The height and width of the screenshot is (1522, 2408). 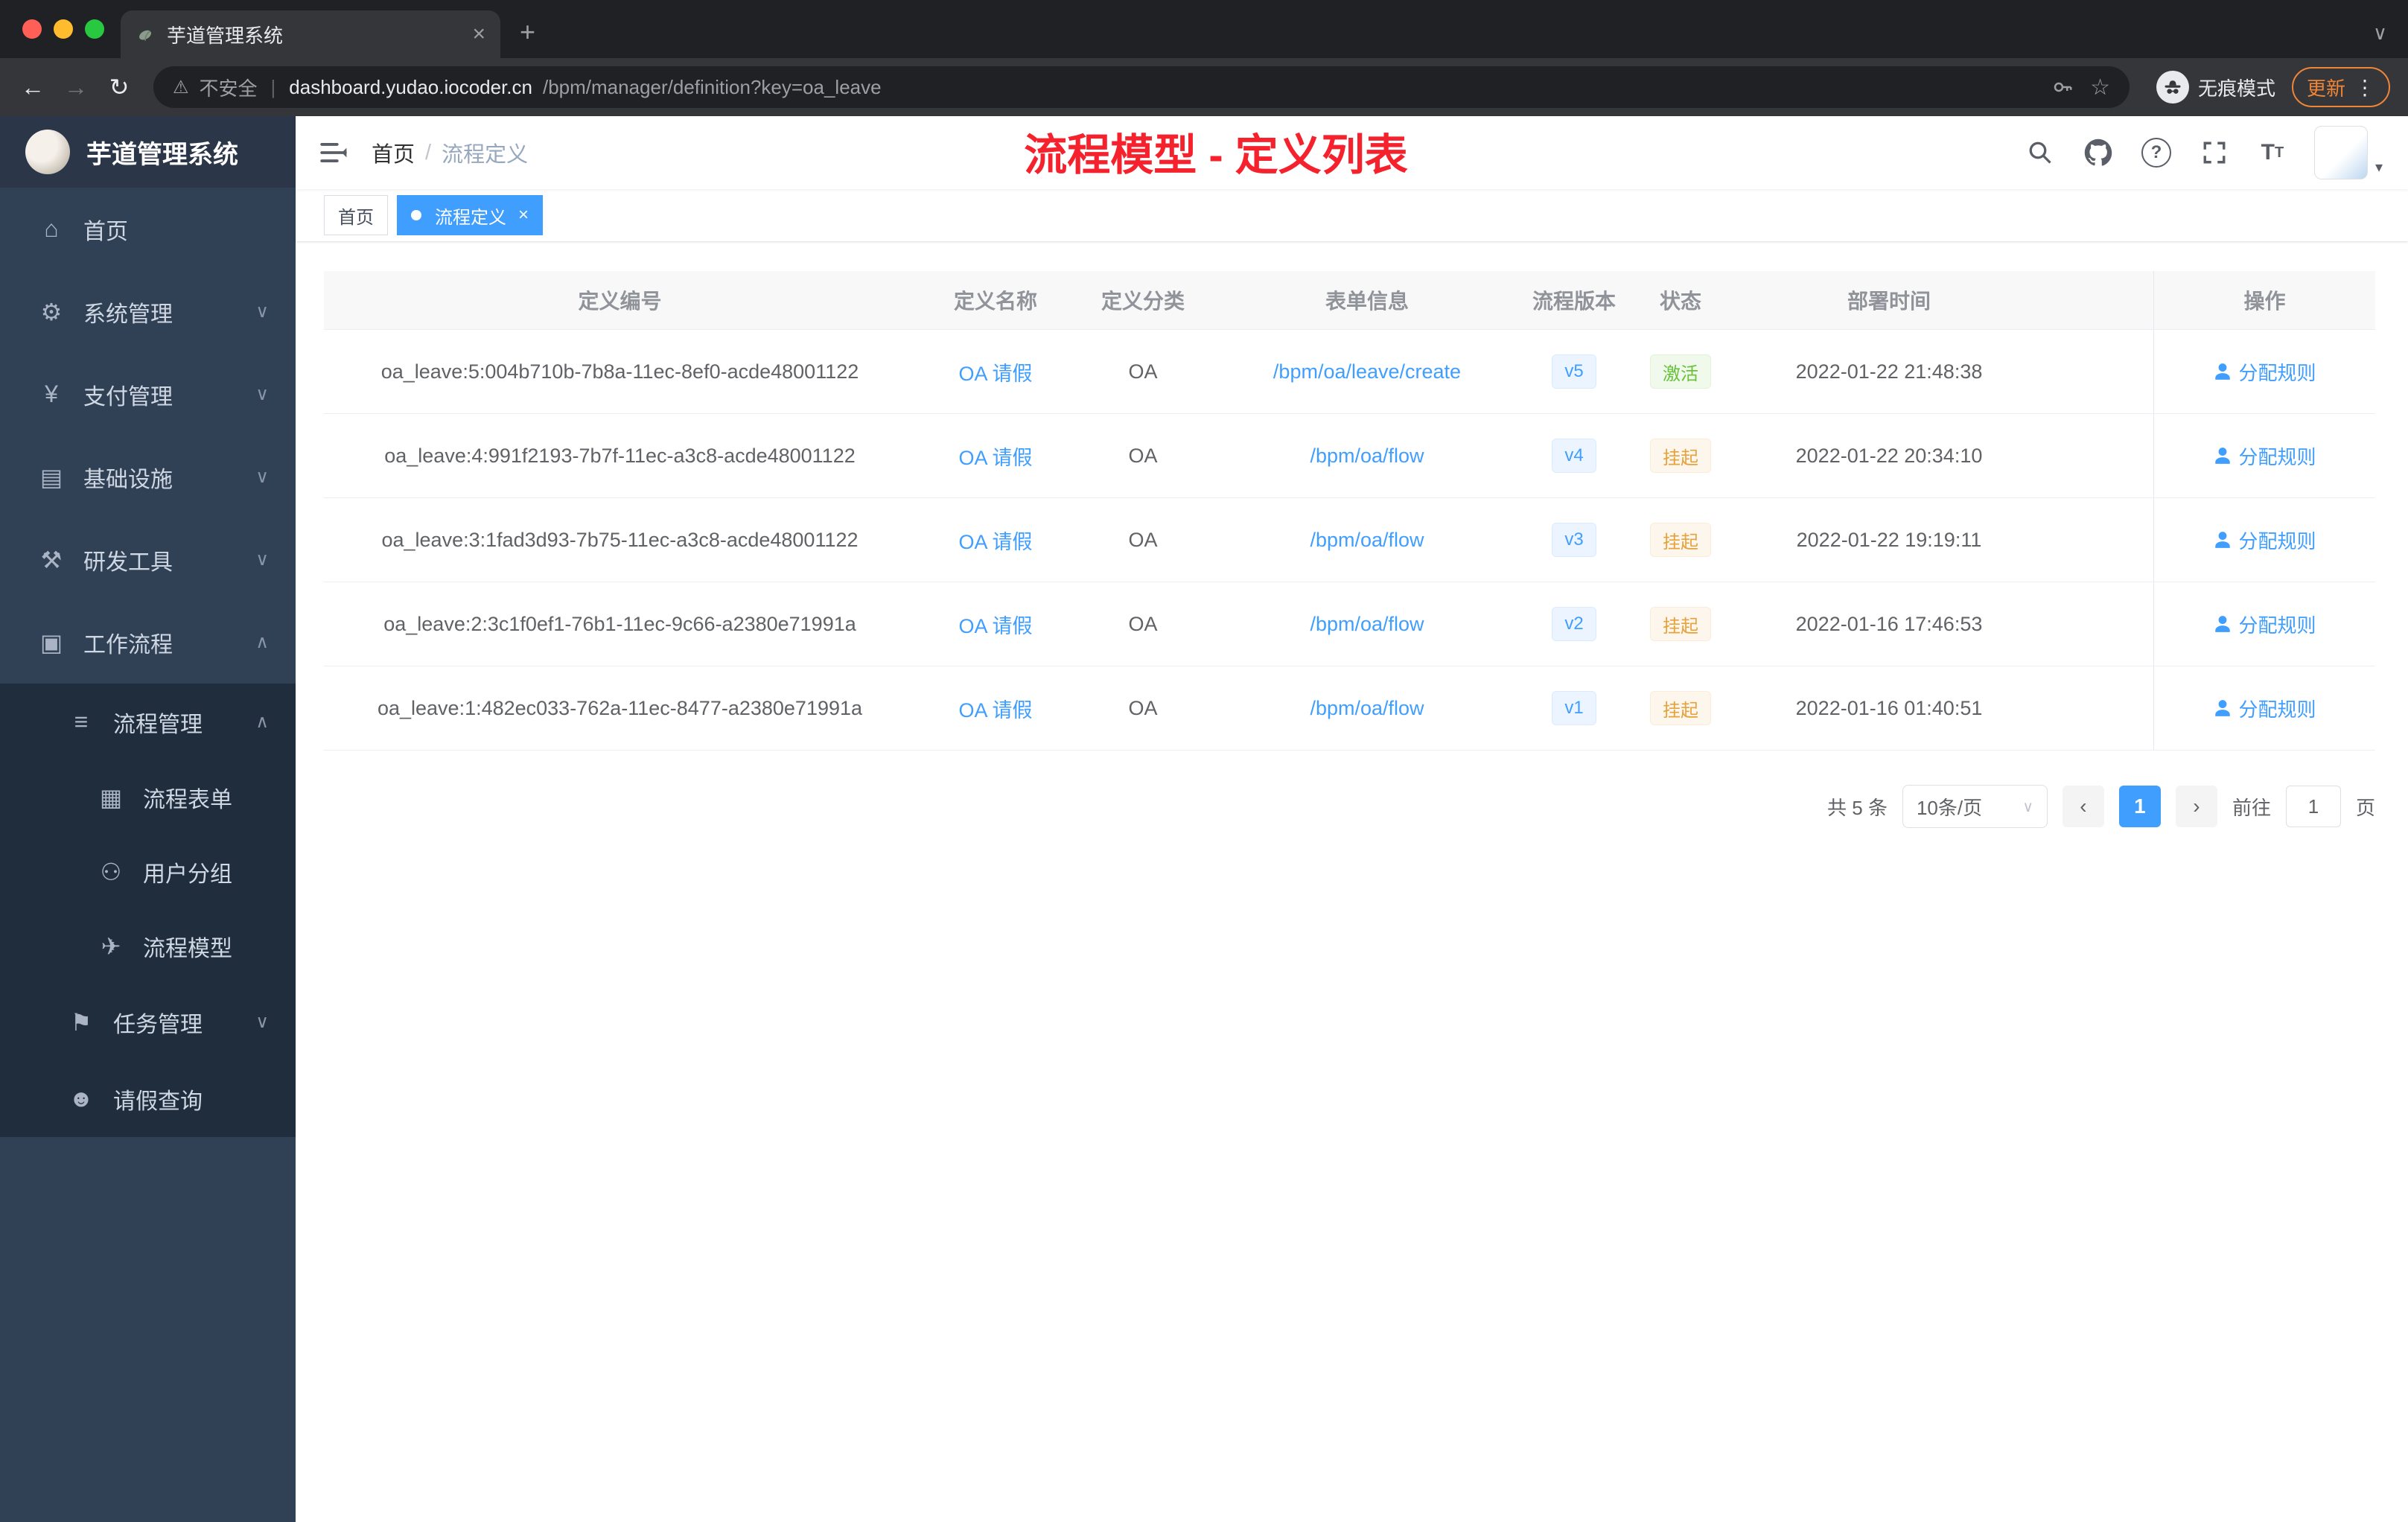 I want to click on chrome-update-button: 更新 ⋮, so click(x=2340, y=87).